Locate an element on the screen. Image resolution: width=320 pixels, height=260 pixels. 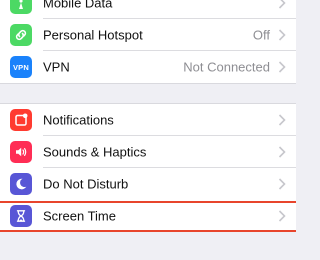
settings-row-label: Sounds & Haptics is located at coordinates (95, 152).